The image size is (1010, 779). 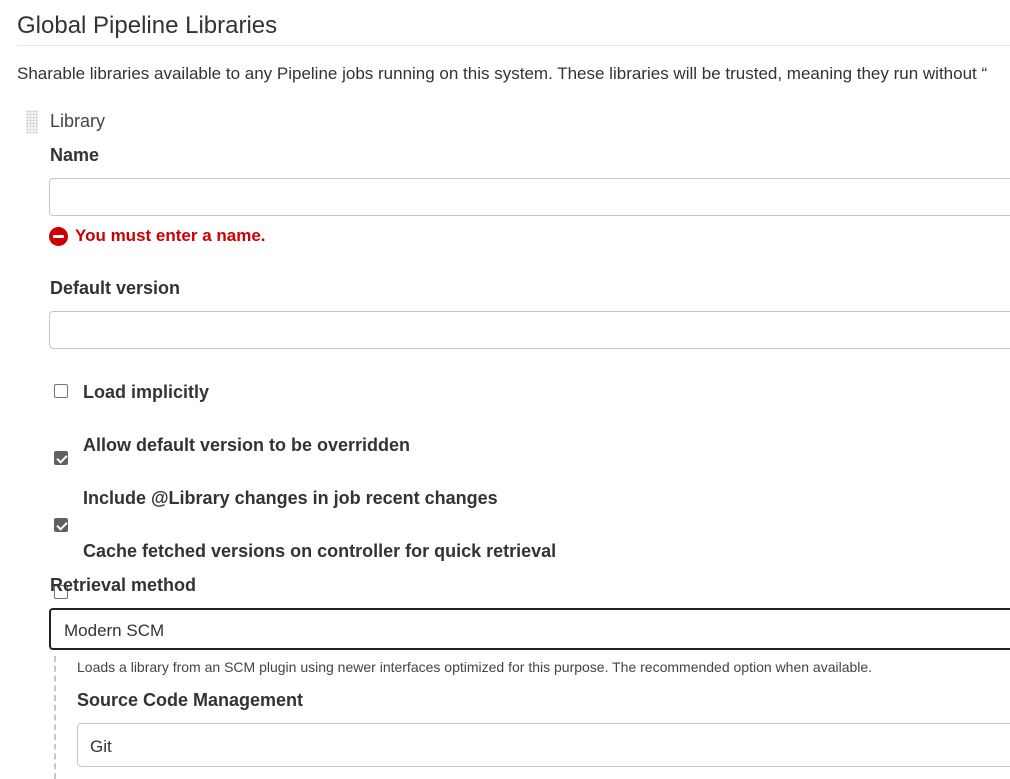 What do you see at coordinates (529, 197) in the screenshot?
I see `name-input` at bounding box center [529, 197].